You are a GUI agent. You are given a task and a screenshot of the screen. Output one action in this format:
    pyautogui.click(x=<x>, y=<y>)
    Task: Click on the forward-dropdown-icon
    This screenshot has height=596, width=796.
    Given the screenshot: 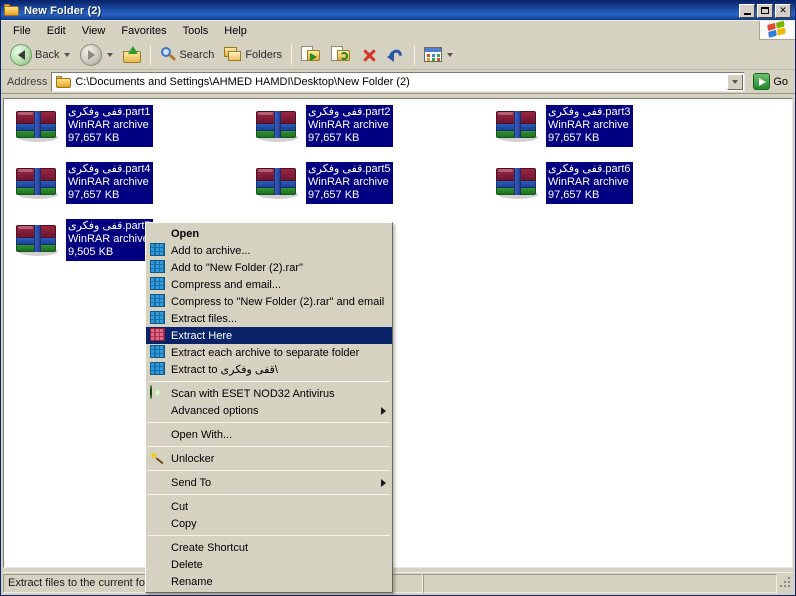 What is the action you would take?
    pyautogui.click(x=110, y=54)
    